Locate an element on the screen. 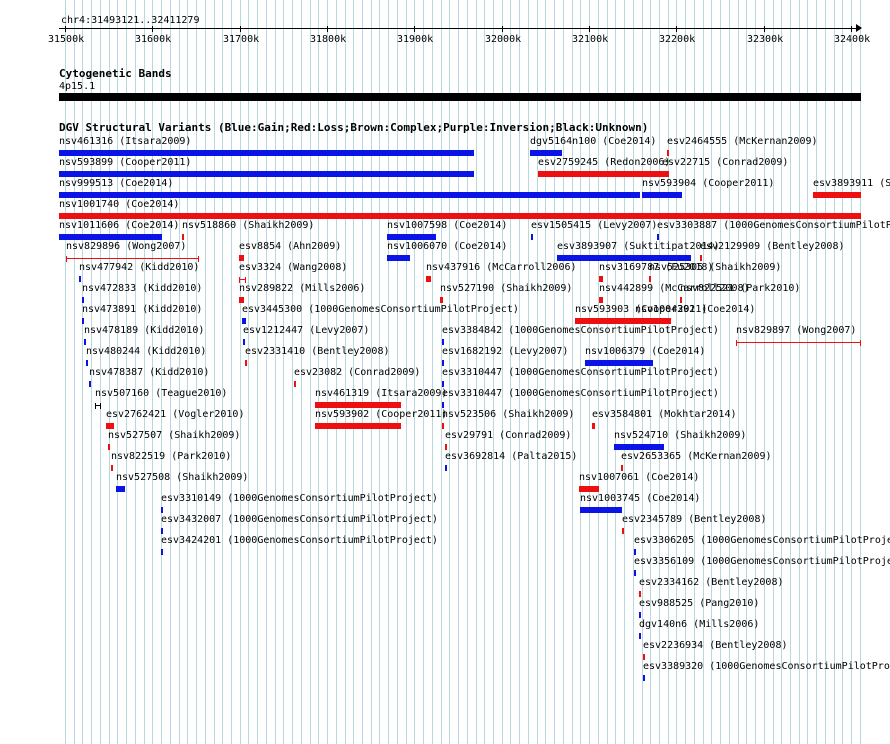 The width and height of the screenshot is (890, 744). feature-label: nsv523506 (Shaikh2009) is located at coordinates (508, 414).